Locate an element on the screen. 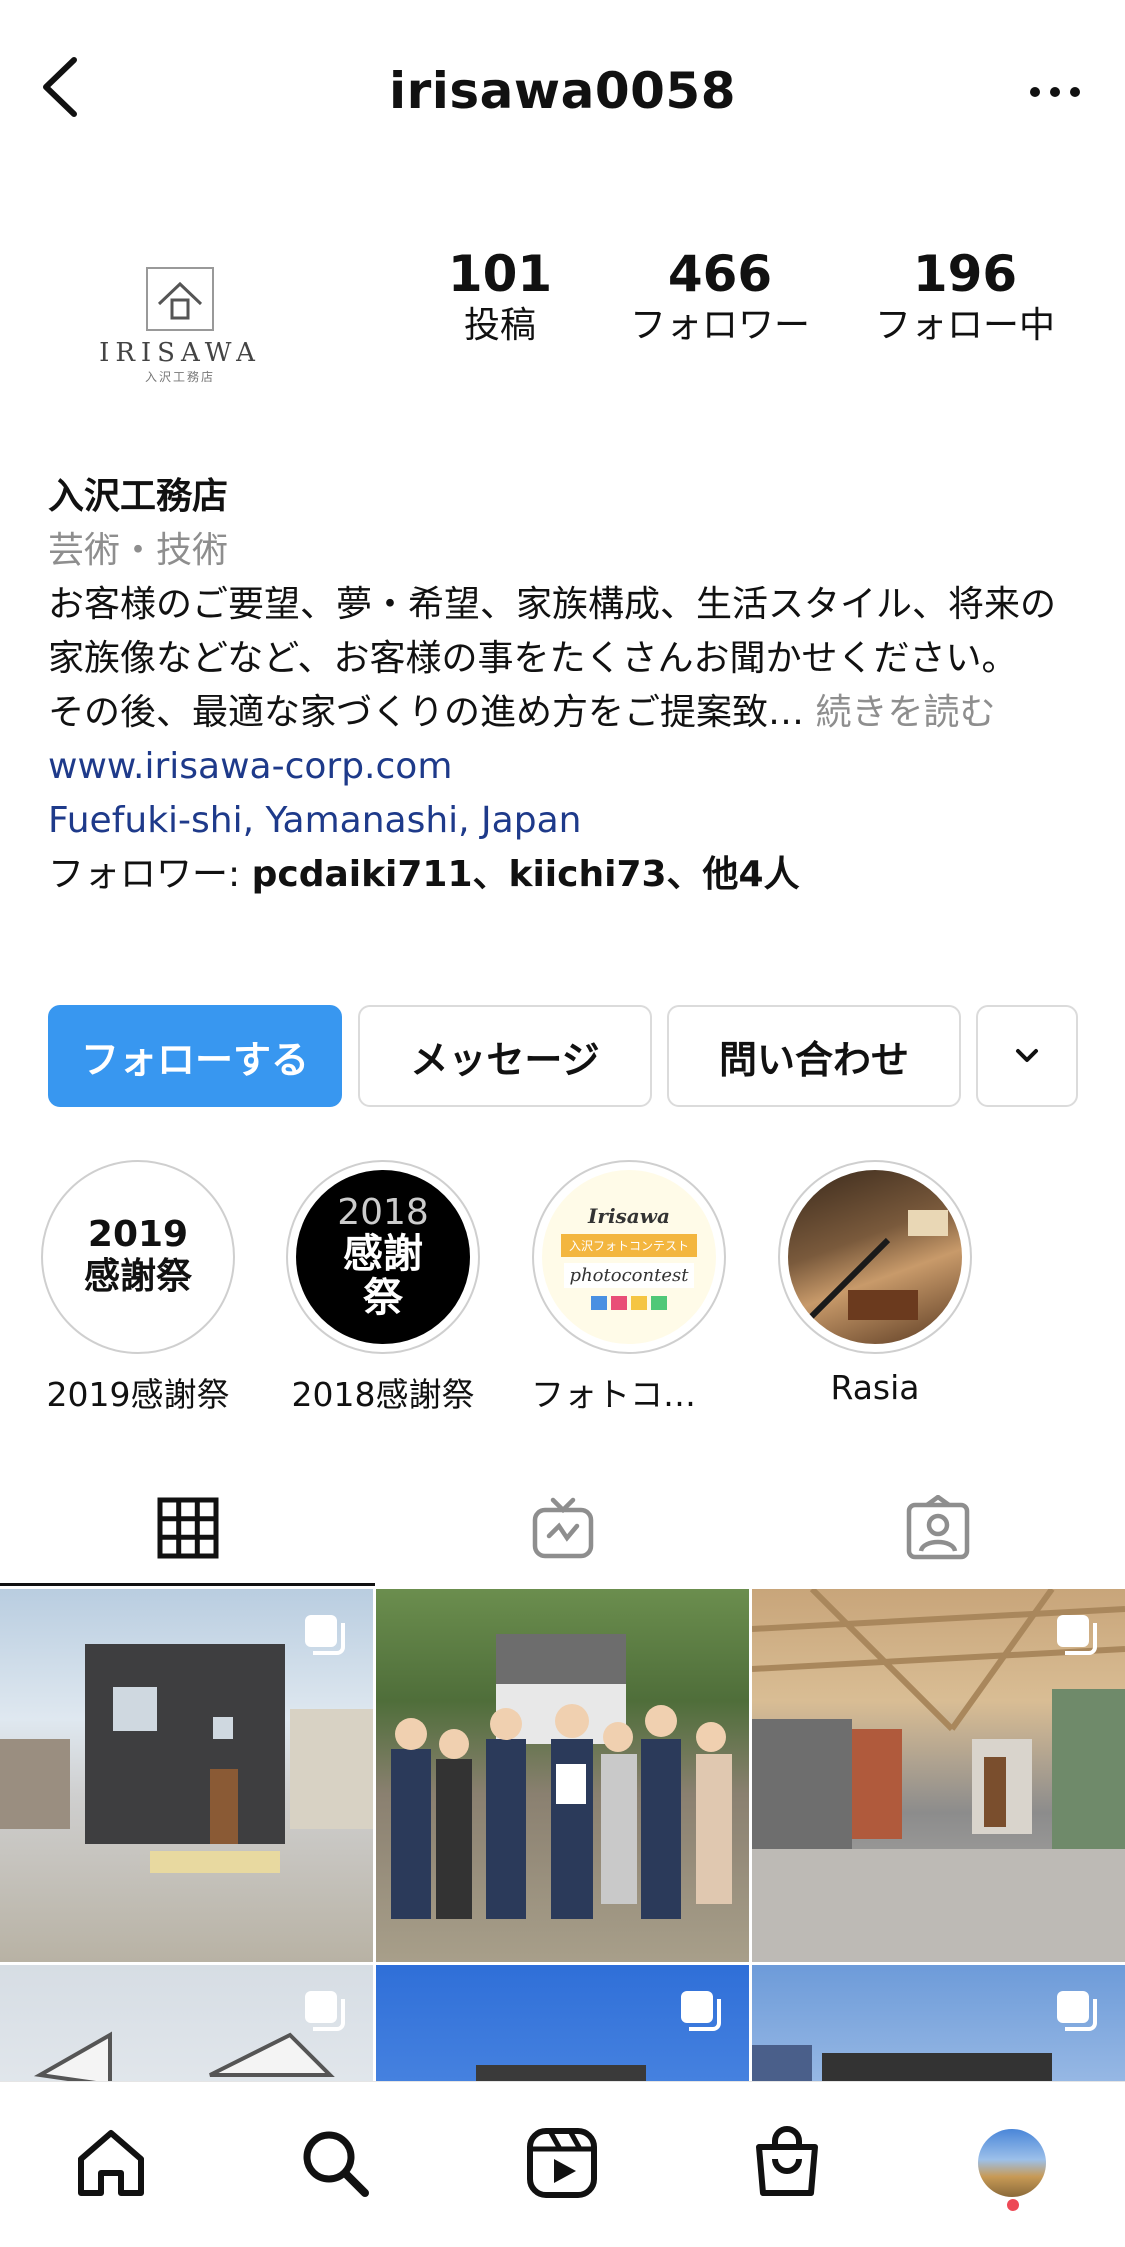  nav-profile is located at coordinates (1012, 2163).